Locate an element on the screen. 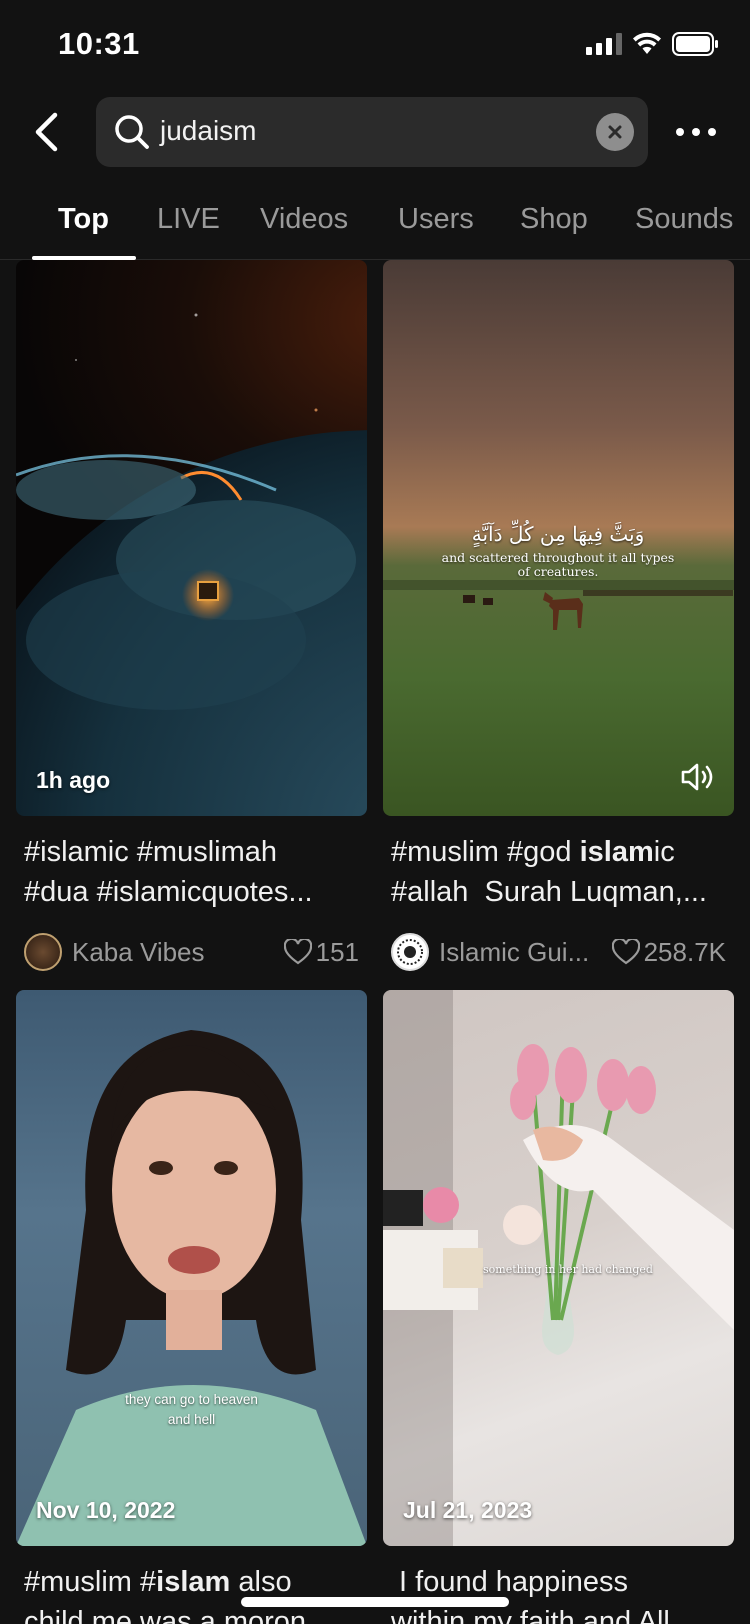  search-tabs: Top LIVE Videos Users Shop Sounds is located at coordinates (375, 225).